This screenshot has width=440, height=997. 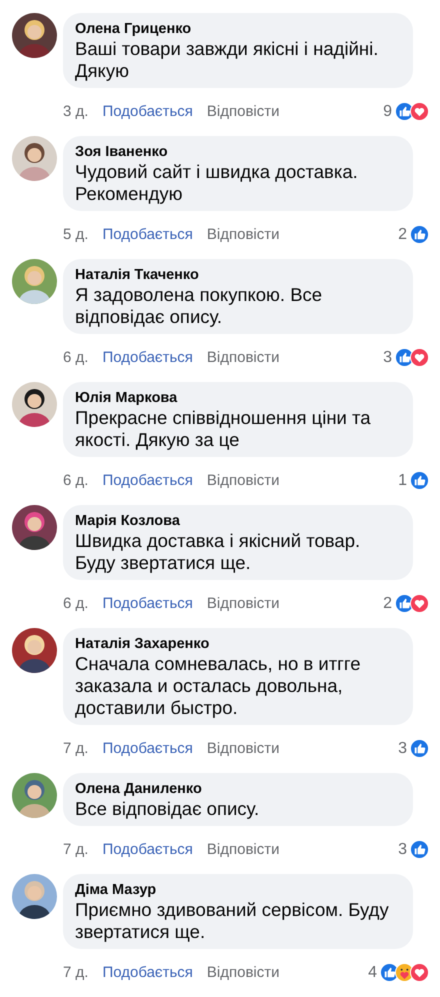 I want to click on comment-text: Швидка доставка і якісний товар. Буду звертатися ще., so click(x=218, y=552).